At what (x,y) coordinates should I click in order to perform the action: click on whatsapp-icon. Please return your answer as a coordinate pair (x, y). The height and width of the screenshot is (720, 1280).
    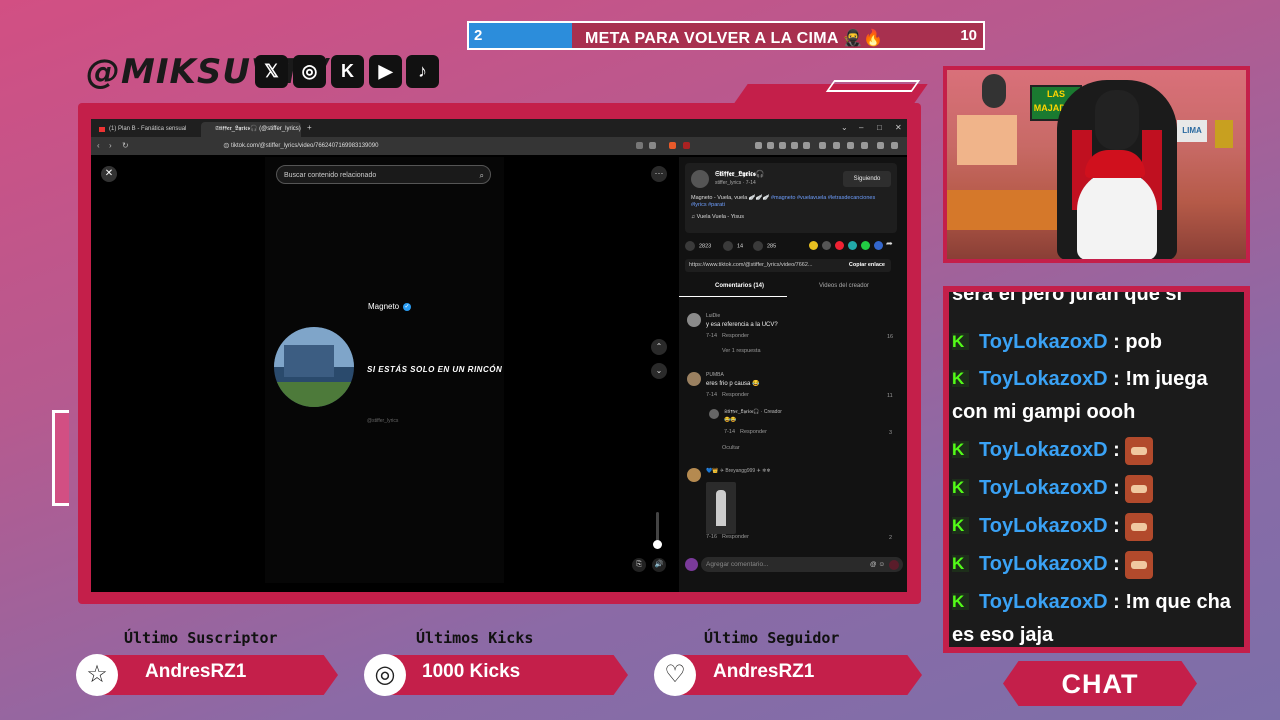
    Looking at the image, I should click on (865, 245).